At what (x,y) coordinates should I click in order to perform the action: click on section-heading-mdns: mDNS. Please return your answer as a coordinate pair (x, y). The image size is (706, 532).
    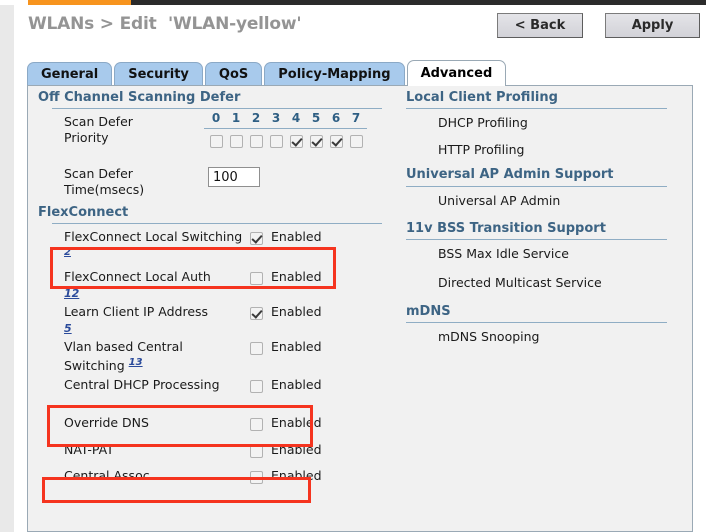
    Looking at the image, I should click on (428, 311).